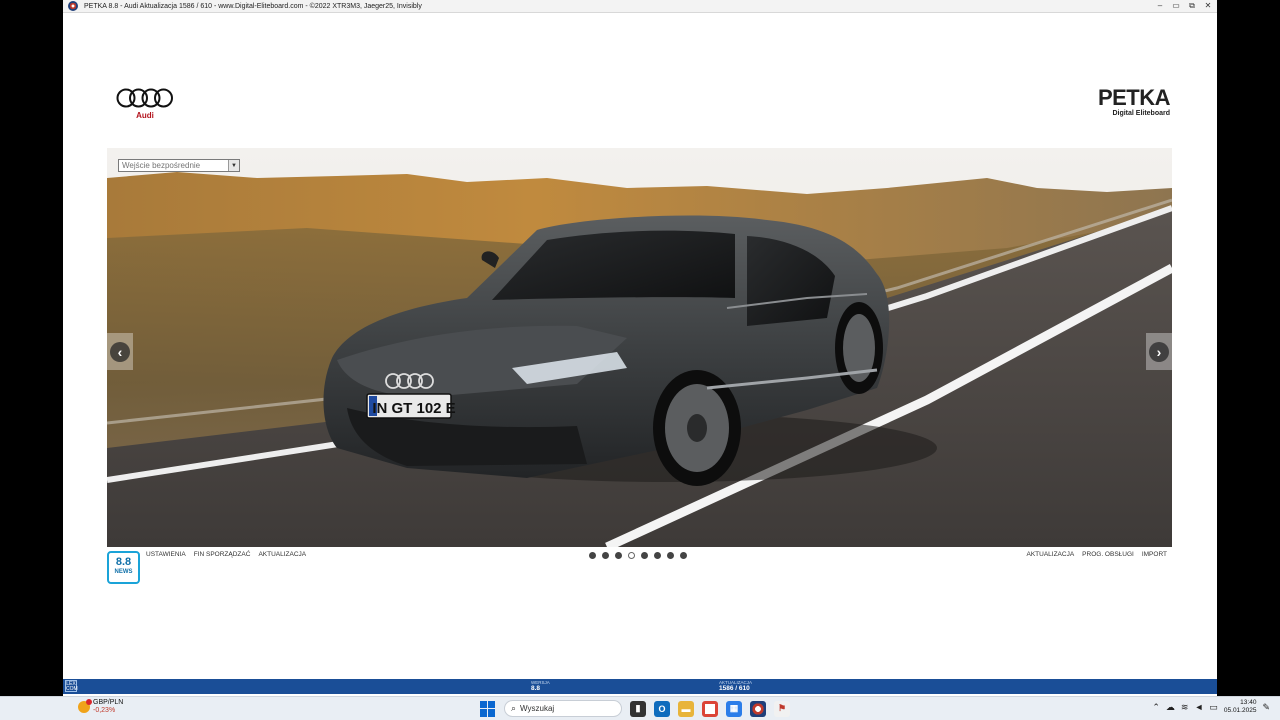  Describe the element at coordinates (108, 702) in the screenshot. I see `widget-title: GBP/PLN` at that location.